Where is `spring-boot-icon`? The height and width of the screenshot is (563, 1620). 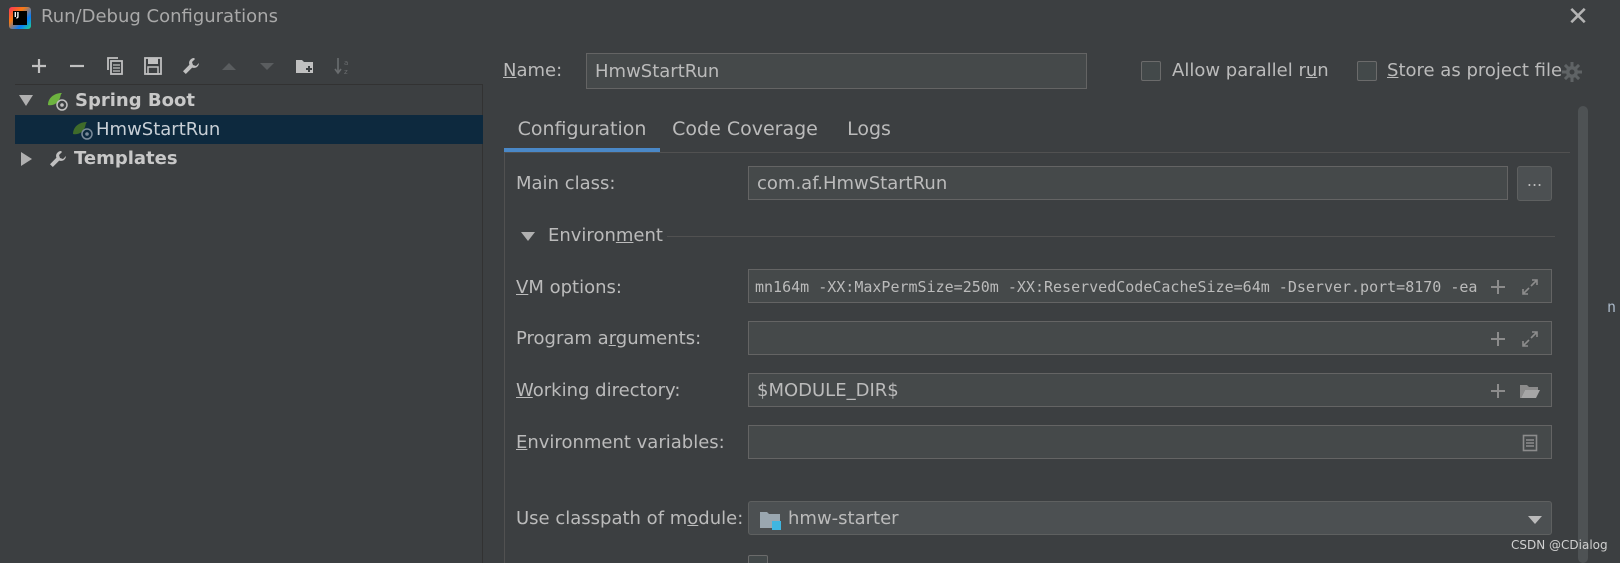
spring-boot-icon is located at coordinates (58, 101).